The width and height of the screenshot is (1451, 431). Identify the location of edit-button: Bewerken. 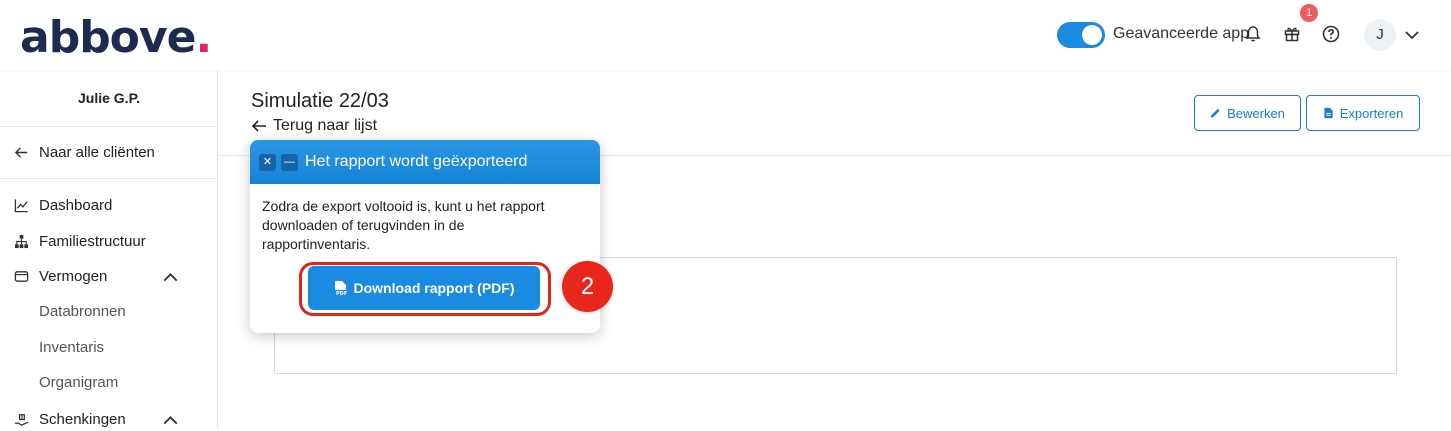
(1247, 113).